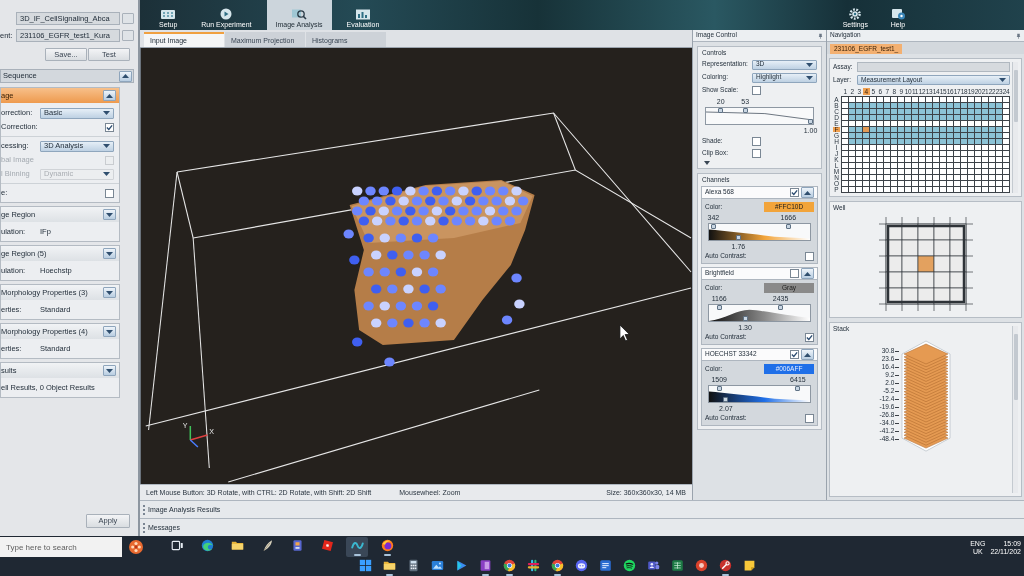  What do you see at coordinates (1018, 35) in the screenshot?
I see `pin-icon` at bounding box center [1018, 35].